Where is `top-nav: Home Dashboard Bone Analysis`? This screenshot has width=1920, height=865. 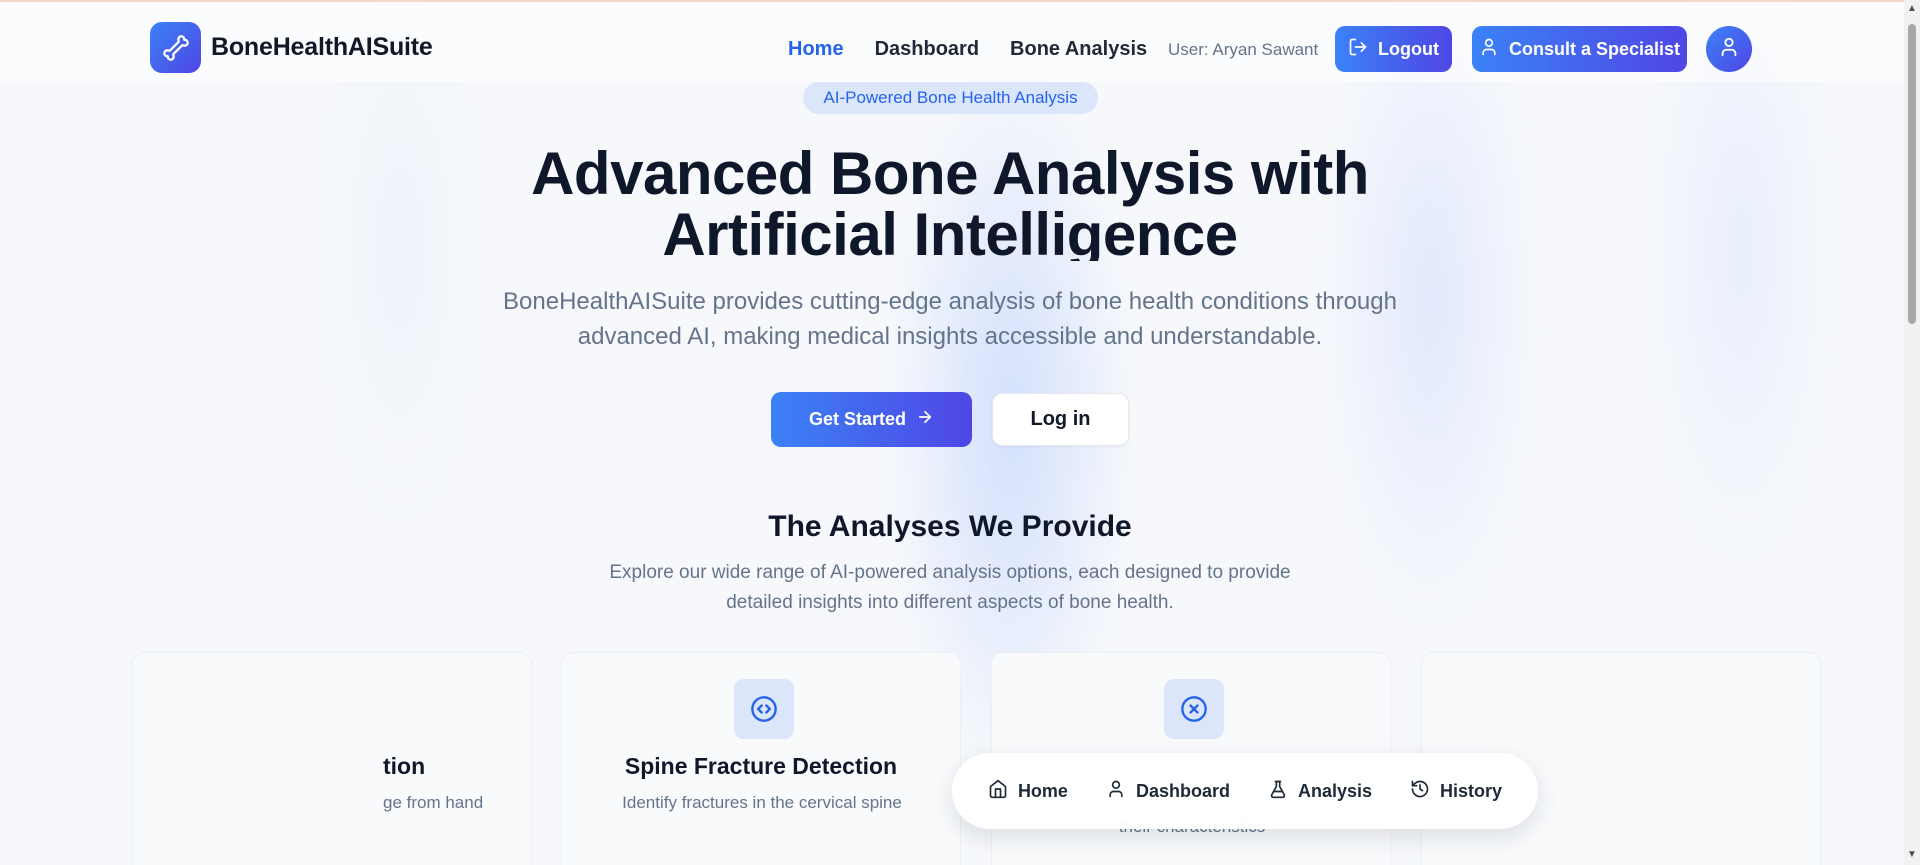 top-nav: Home Dashboard Bone Analysis is located at coordinates (967, 49).